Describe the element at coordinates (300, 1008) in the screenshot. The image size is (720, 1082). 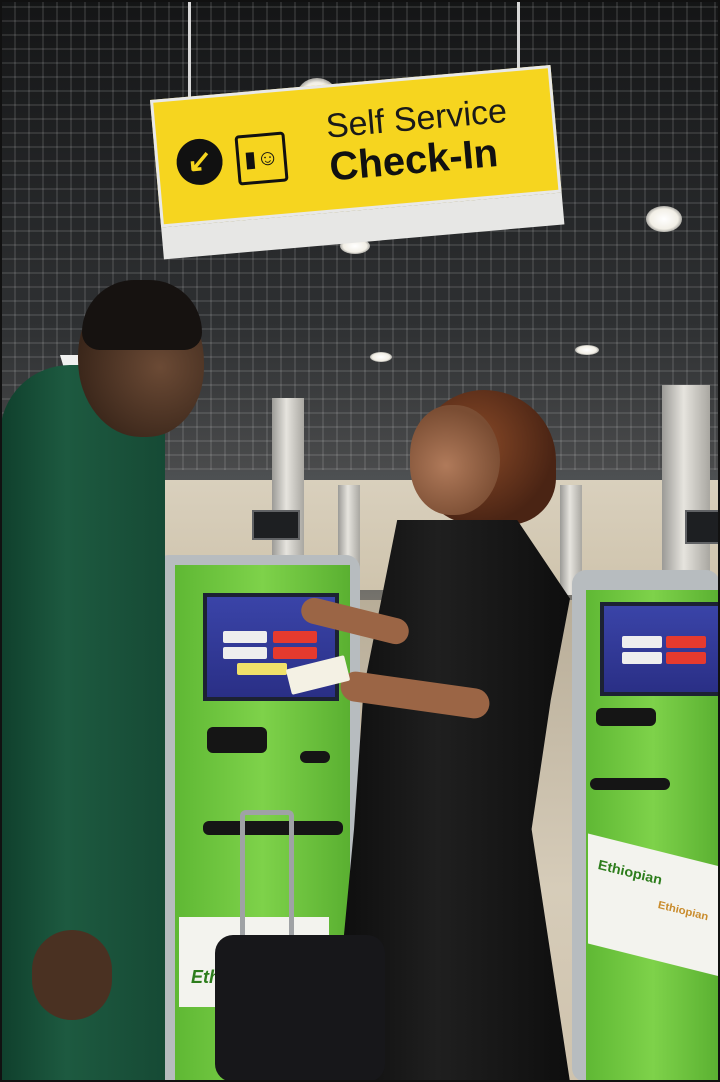
I see `suitcase` at that location.